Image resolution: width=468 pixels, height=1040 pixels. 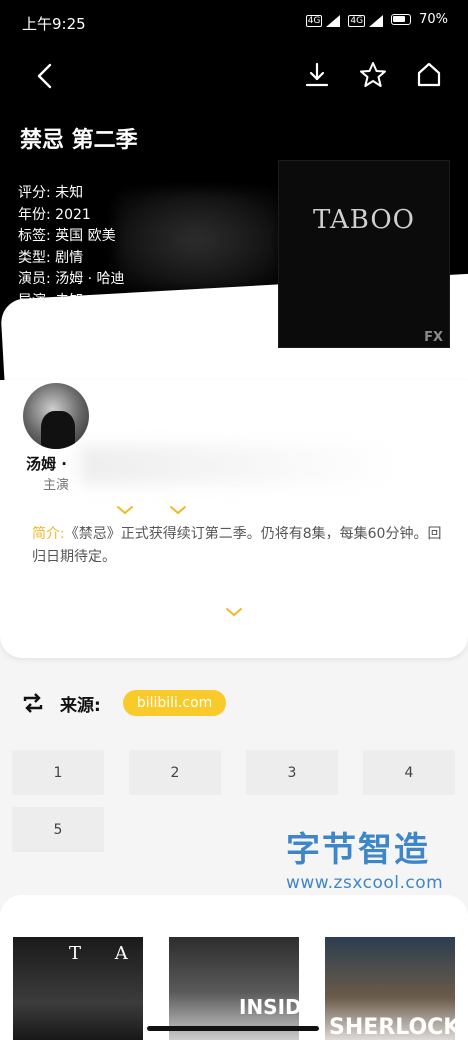 What do you see at coordinates (401, 19) in the screenshot?
I see `battery-icon` at bounding box center [401, 19].